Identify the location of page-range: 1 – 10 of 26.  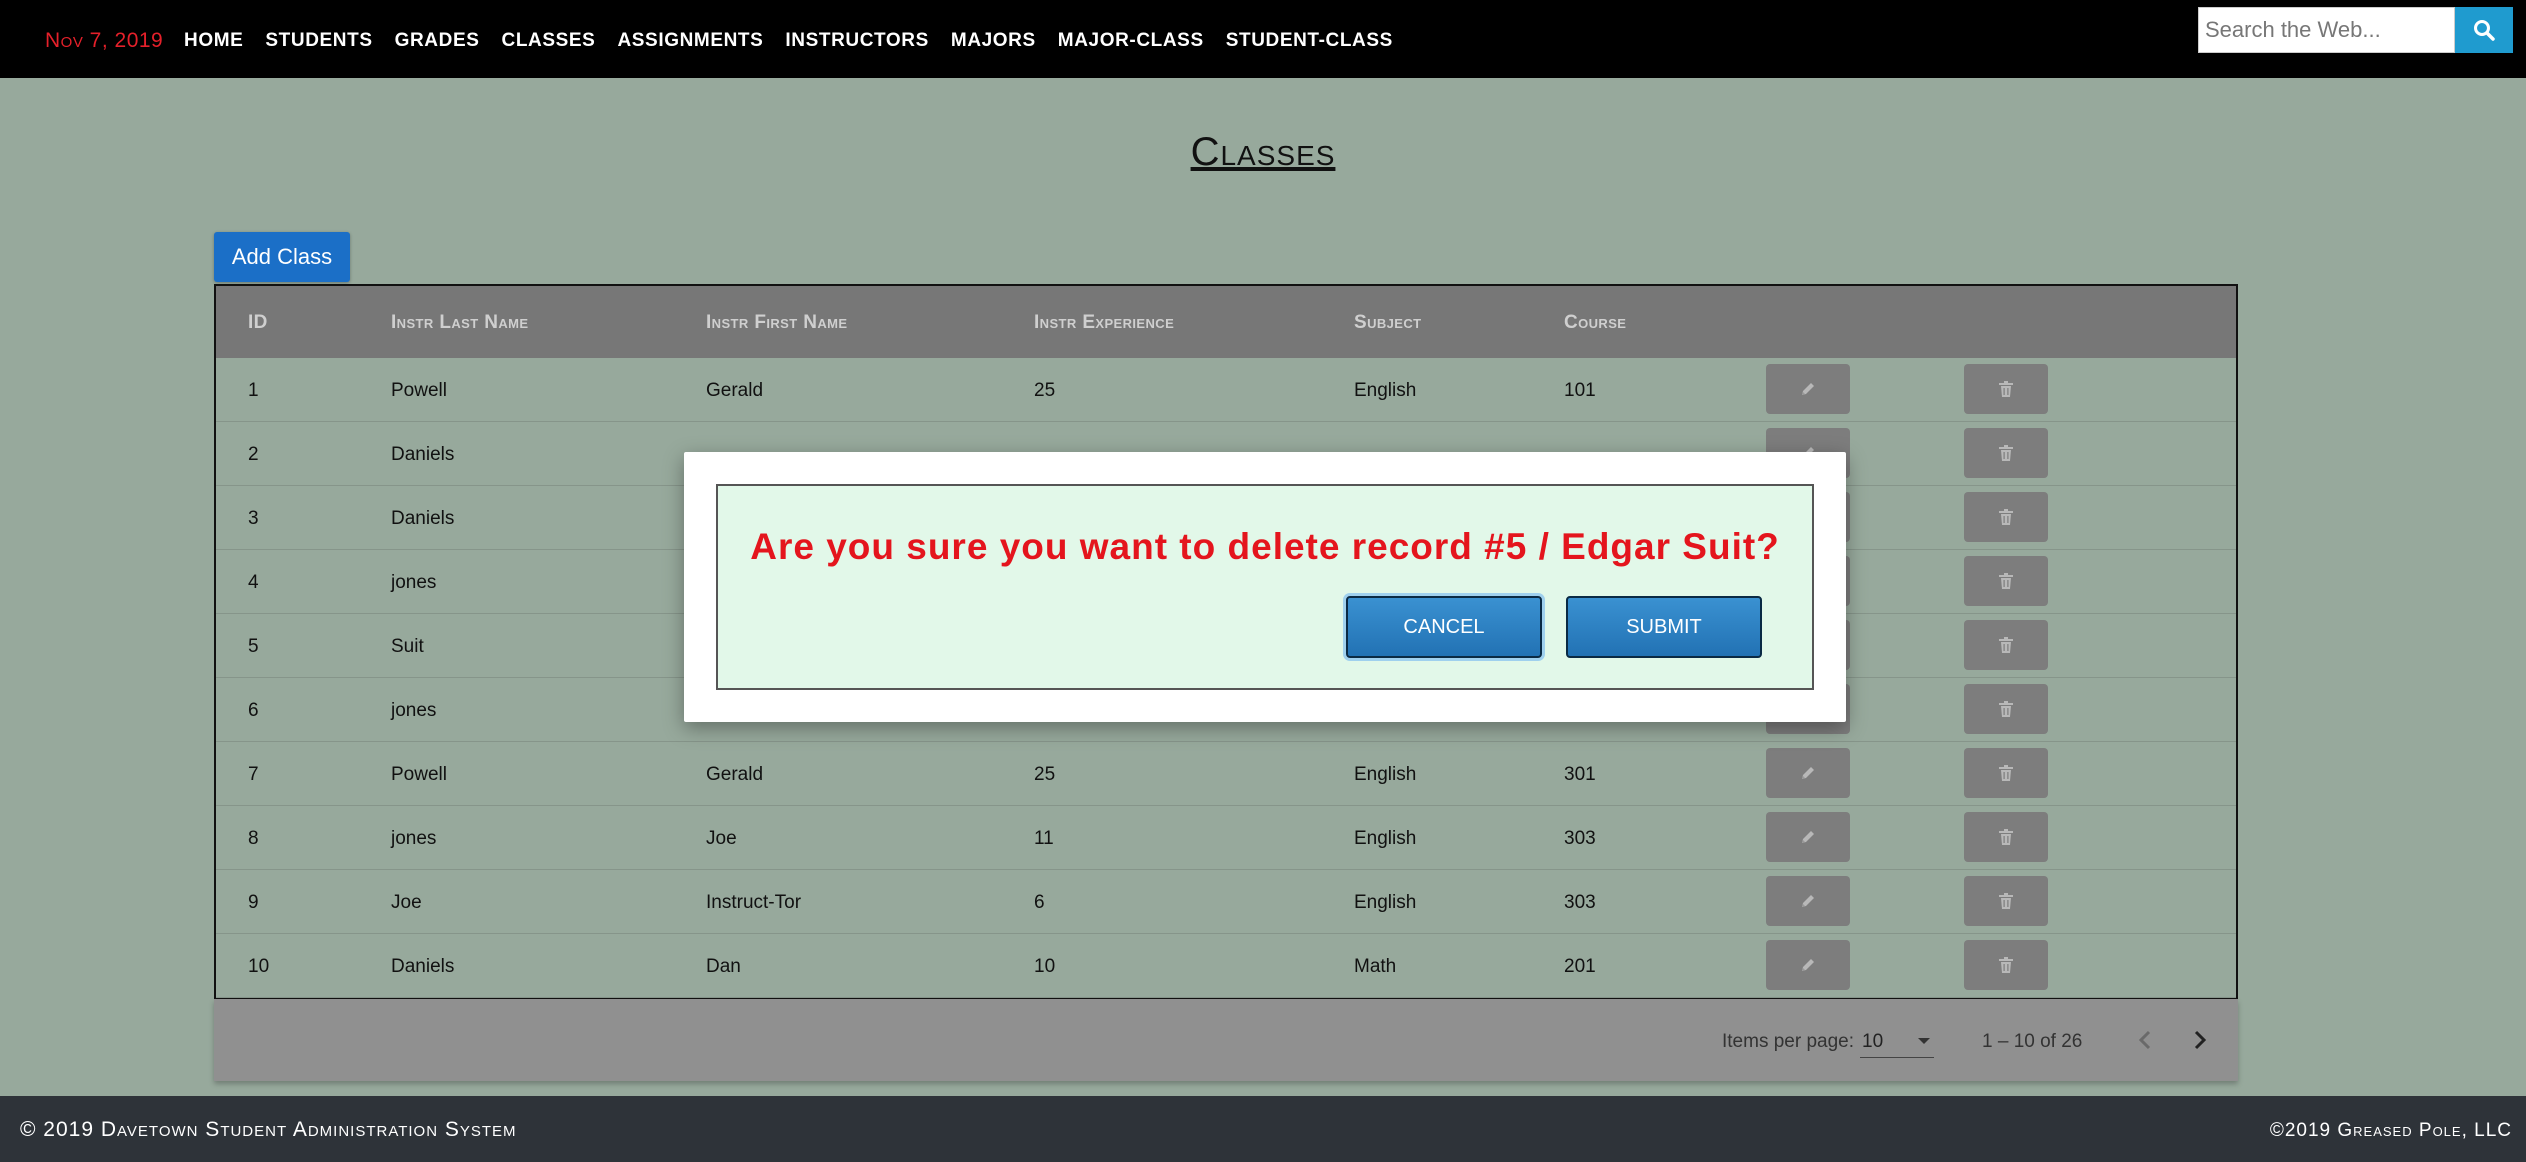
(2032, 1041).